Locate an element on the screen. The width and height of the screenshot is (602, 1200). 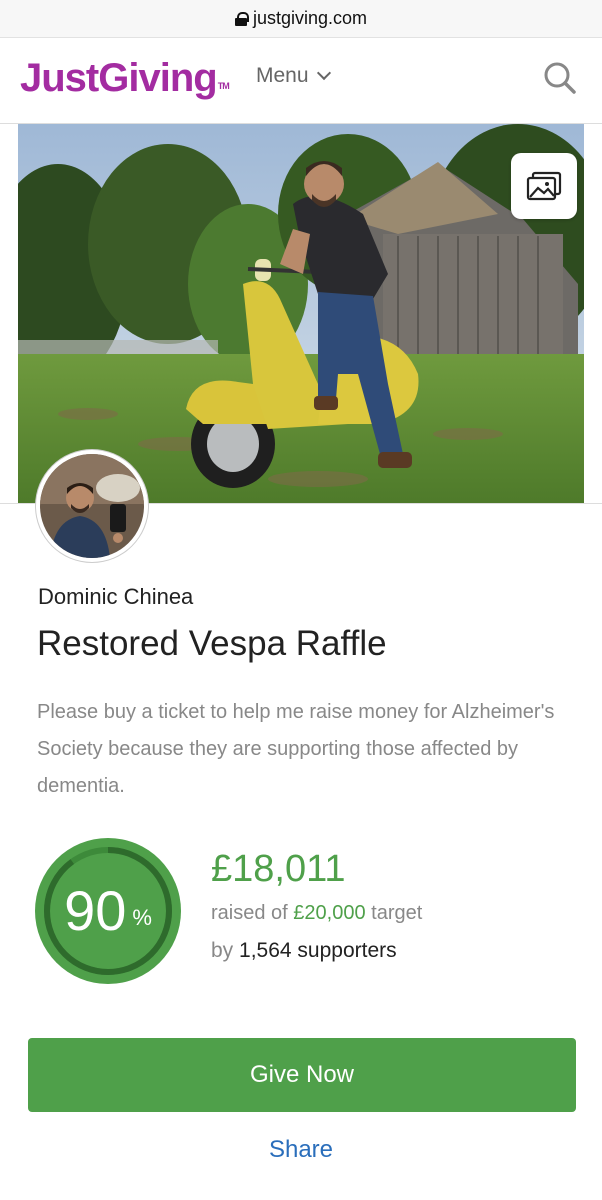
site-header: JustGivingTM Menu is located at coordinates (301, 81).